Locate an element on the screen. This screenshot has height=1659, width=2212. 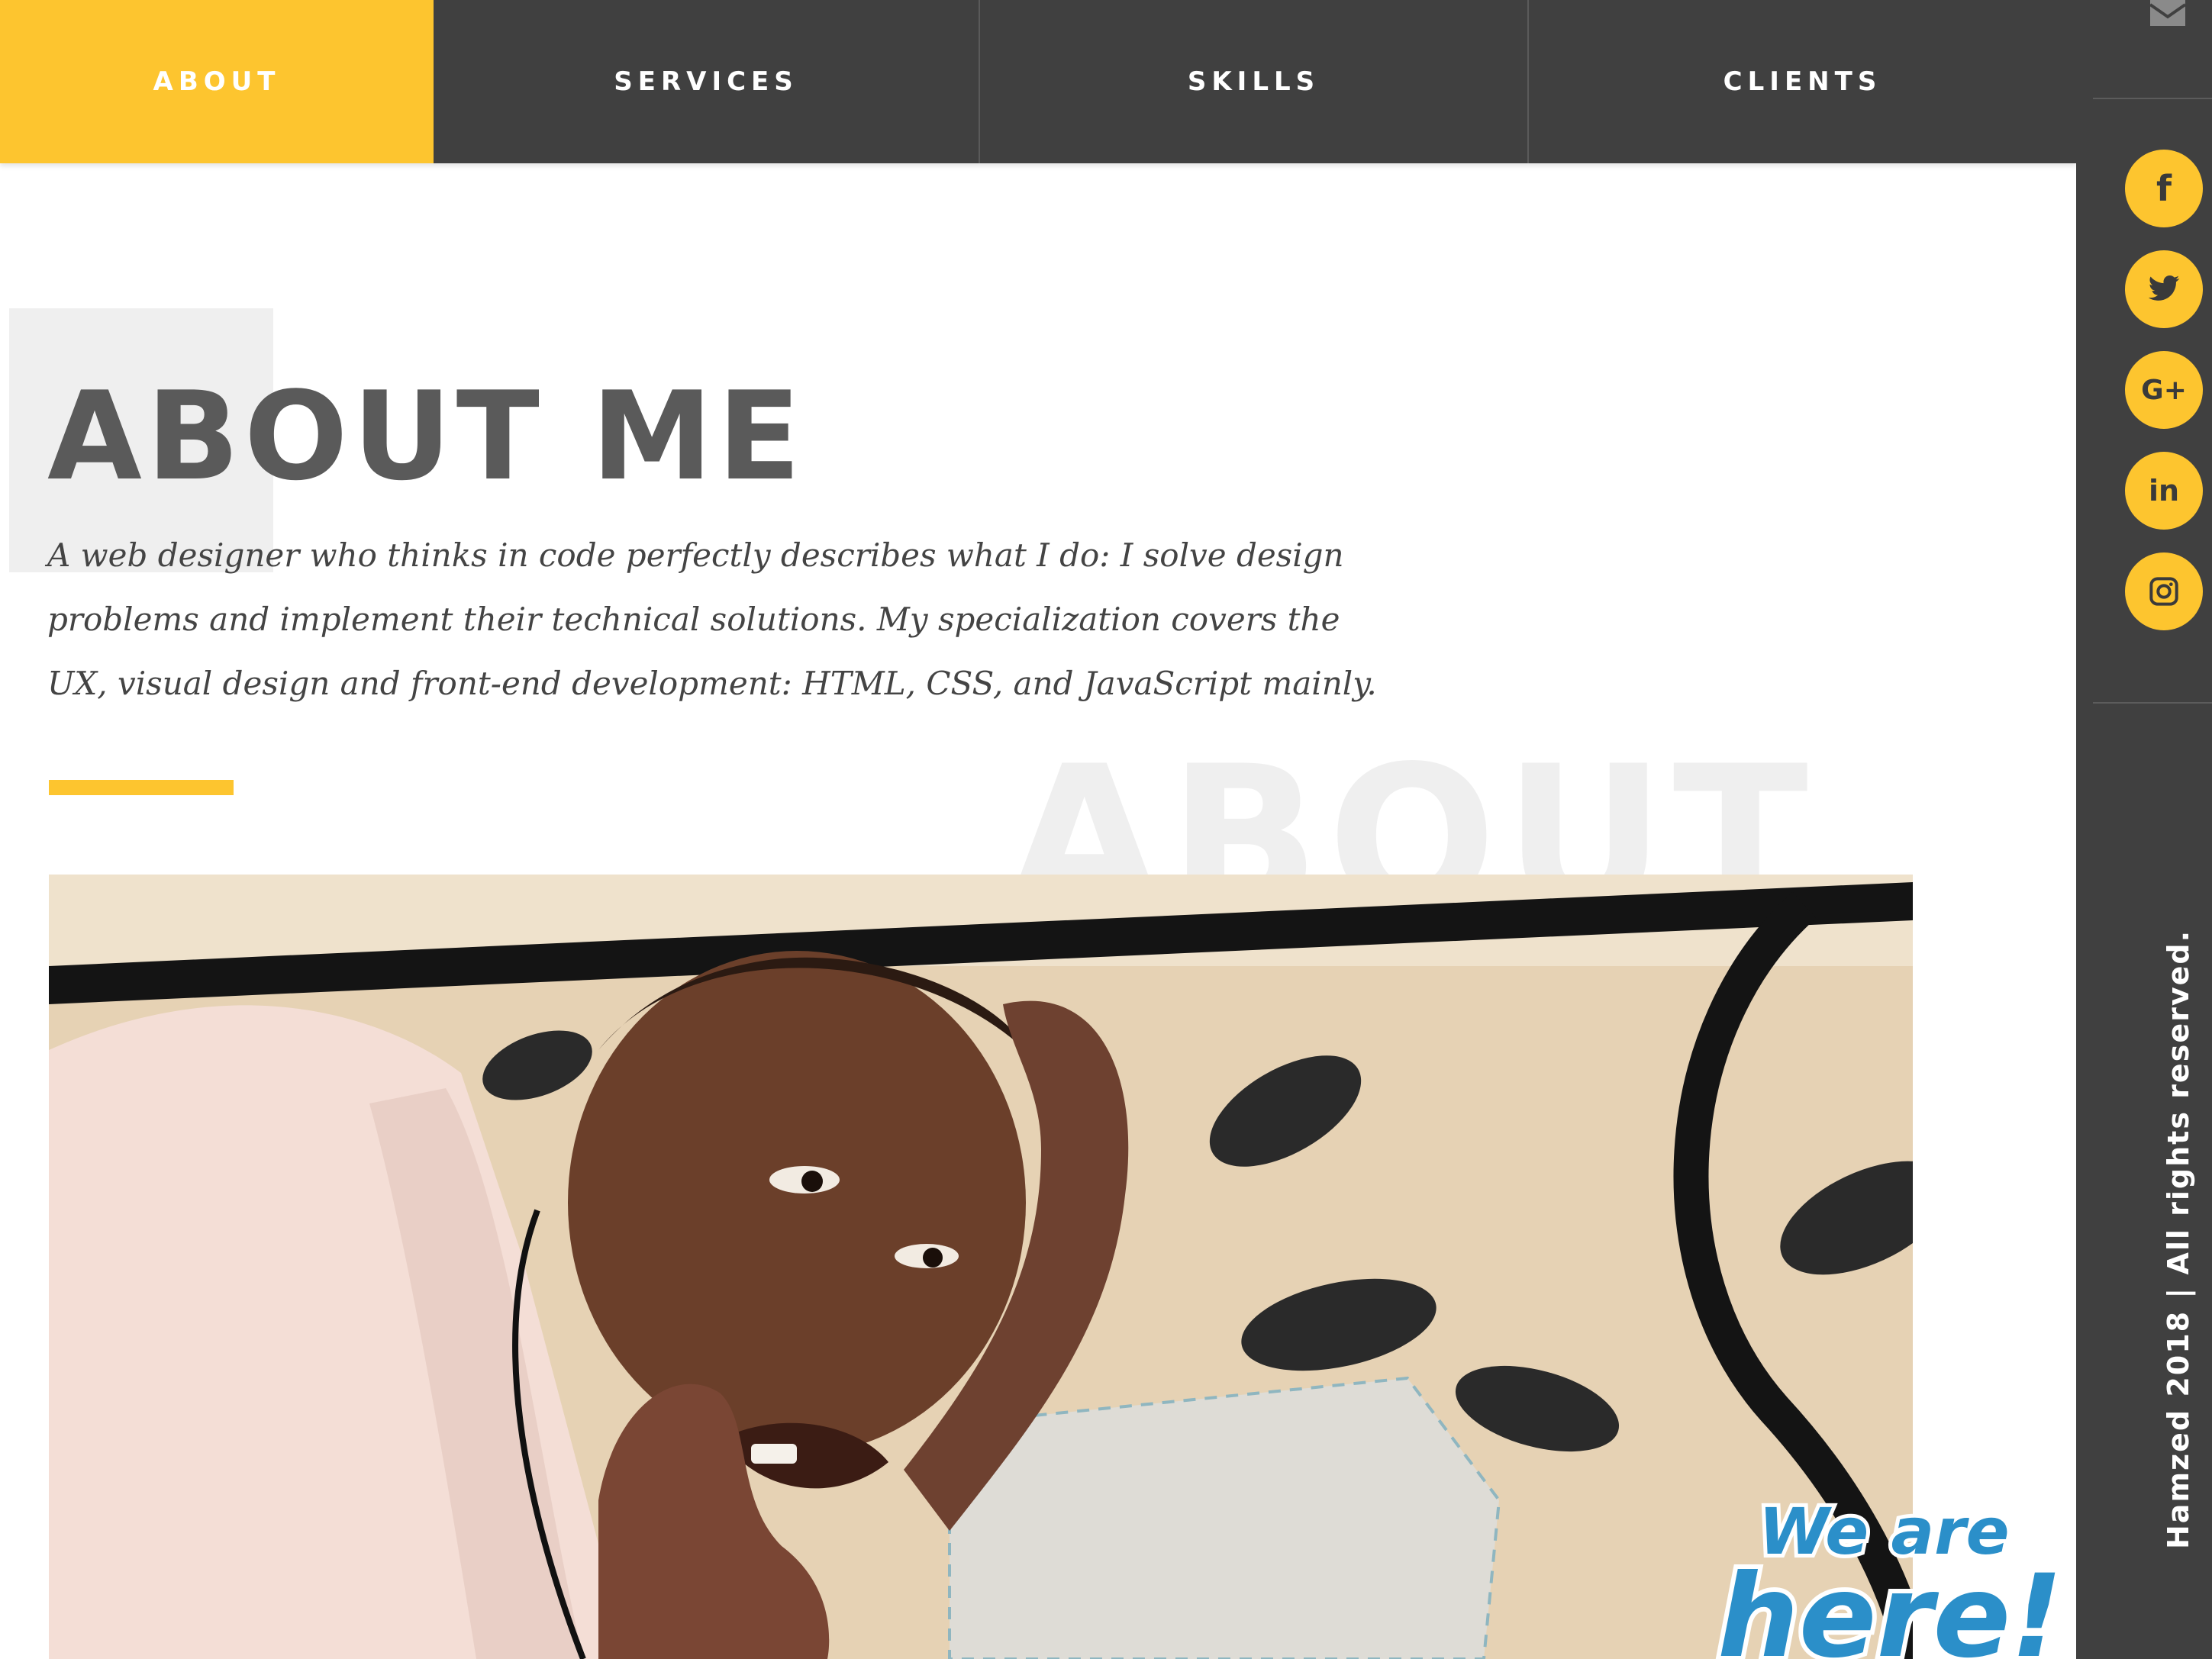
linkedin-glyph: in is located at coordinates (2164, 490).